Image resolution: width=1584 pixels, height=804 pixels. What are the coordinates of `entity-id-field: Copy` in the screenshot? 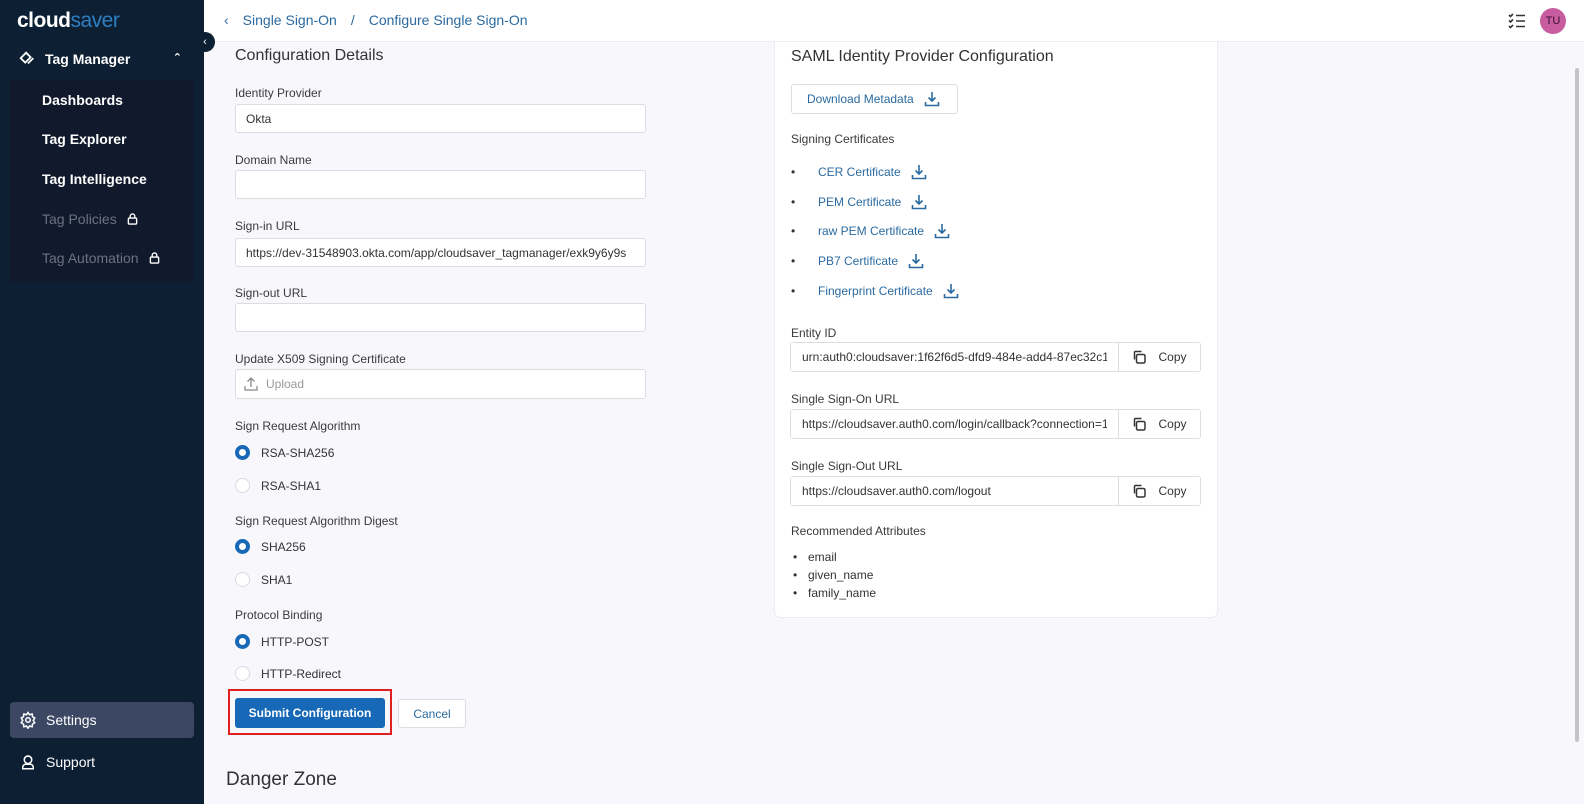 It's located at (995, 357).